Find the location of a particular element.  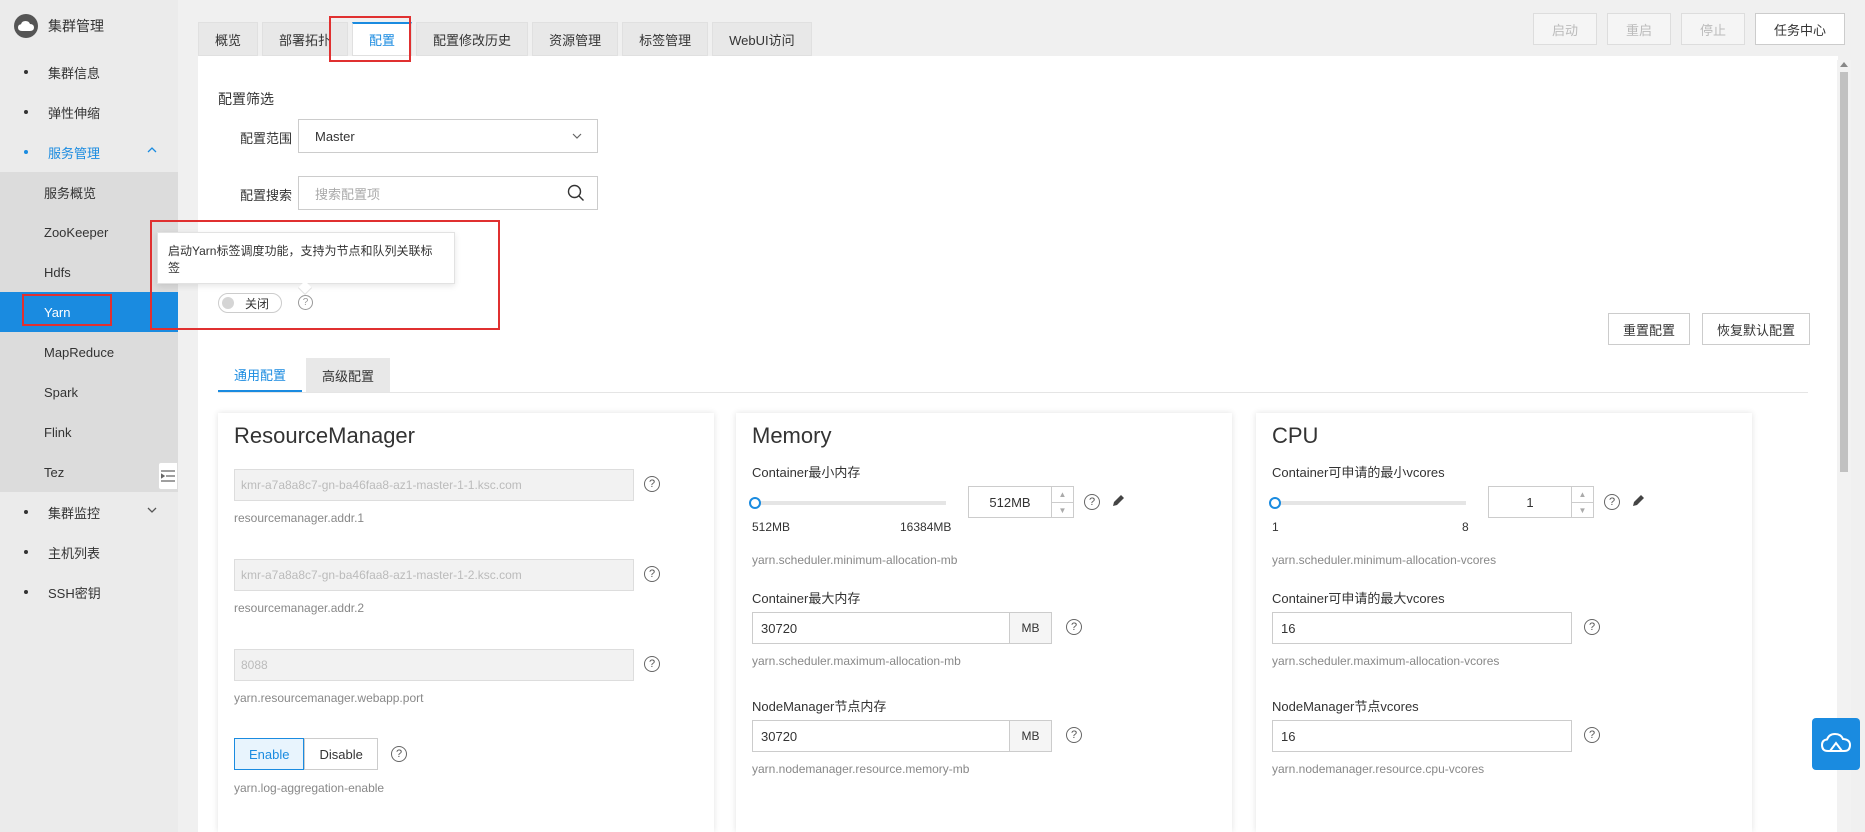

tab-config-history: 配置修改历史 is located at coordinates (472, 39).